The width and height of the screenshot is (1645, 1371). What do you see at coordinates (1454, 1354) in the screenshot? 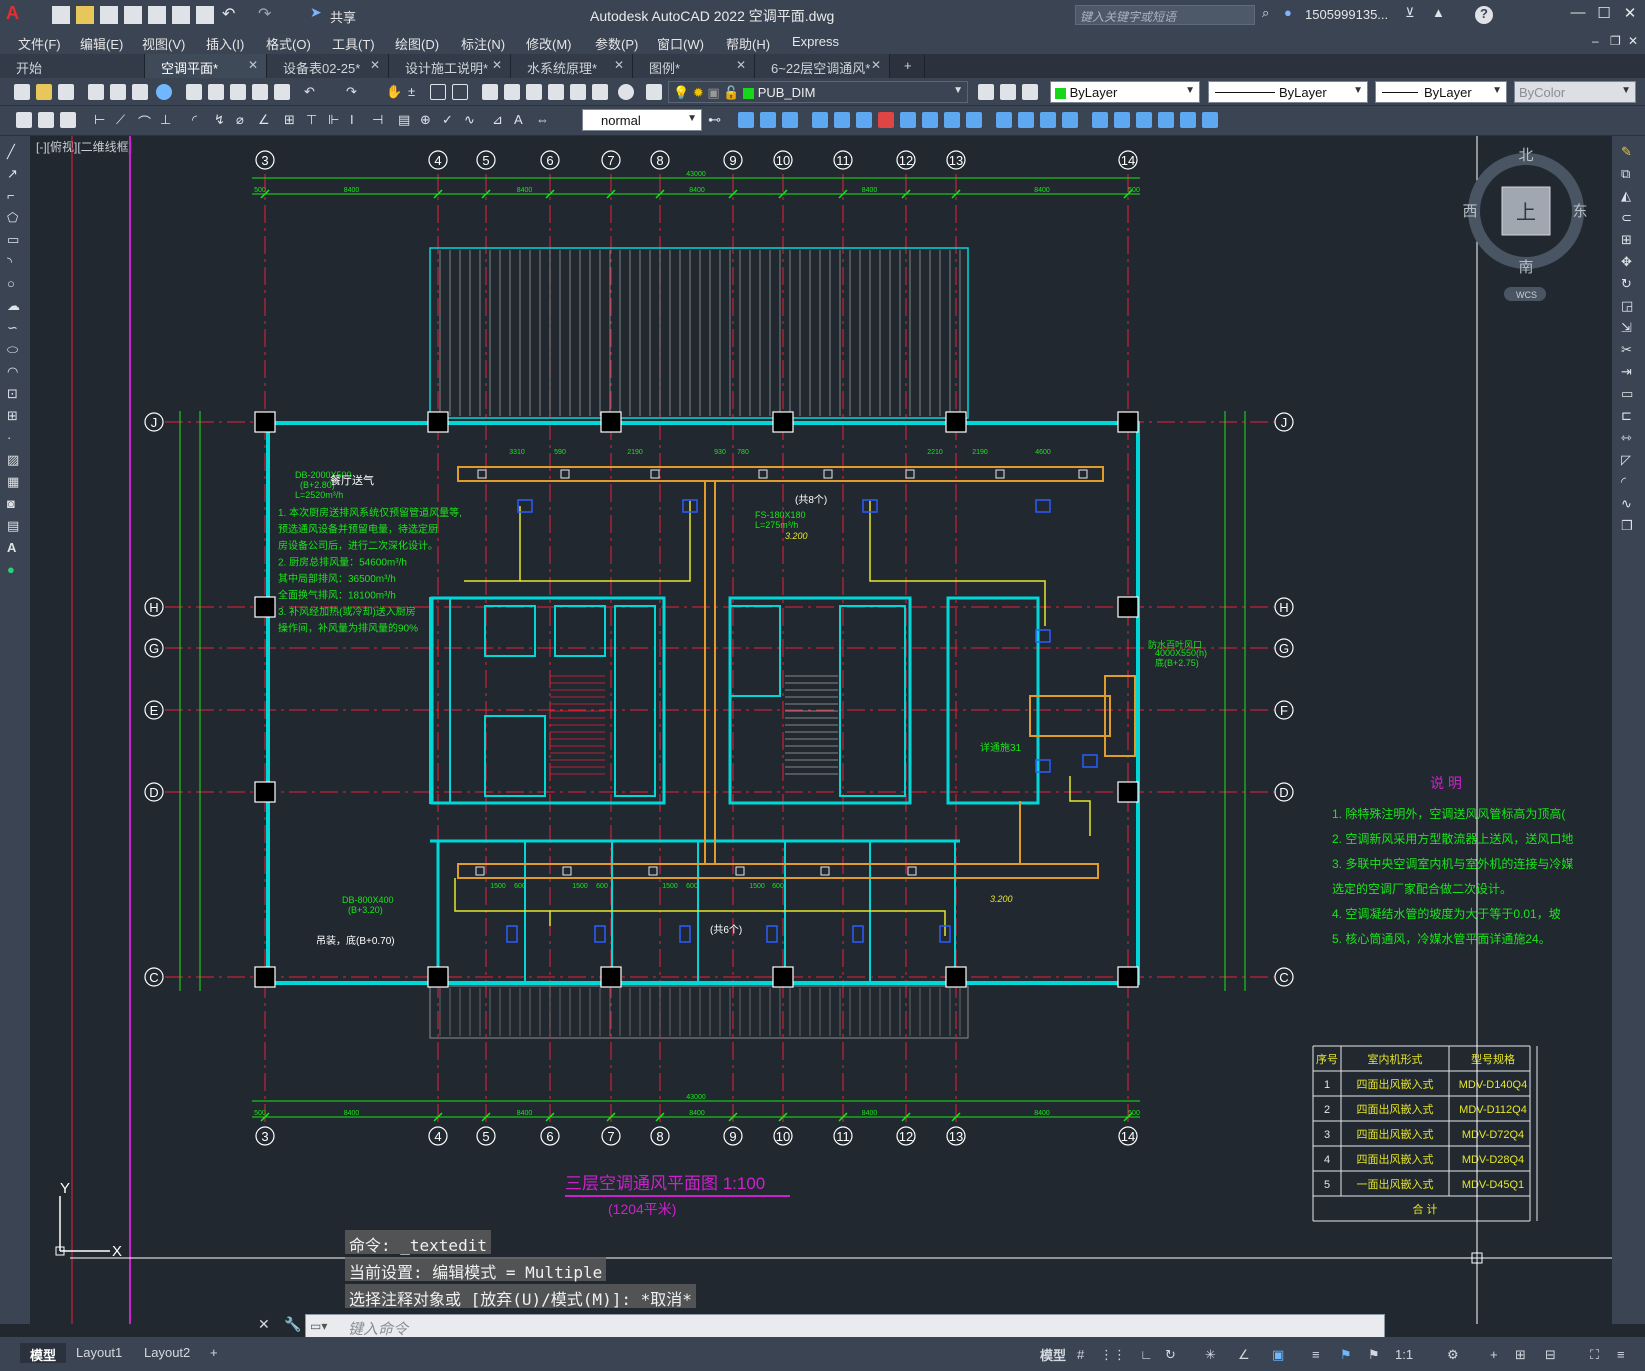
I see `workspace-gear-icon: ⚙` at bounding box center [1454, 1354].